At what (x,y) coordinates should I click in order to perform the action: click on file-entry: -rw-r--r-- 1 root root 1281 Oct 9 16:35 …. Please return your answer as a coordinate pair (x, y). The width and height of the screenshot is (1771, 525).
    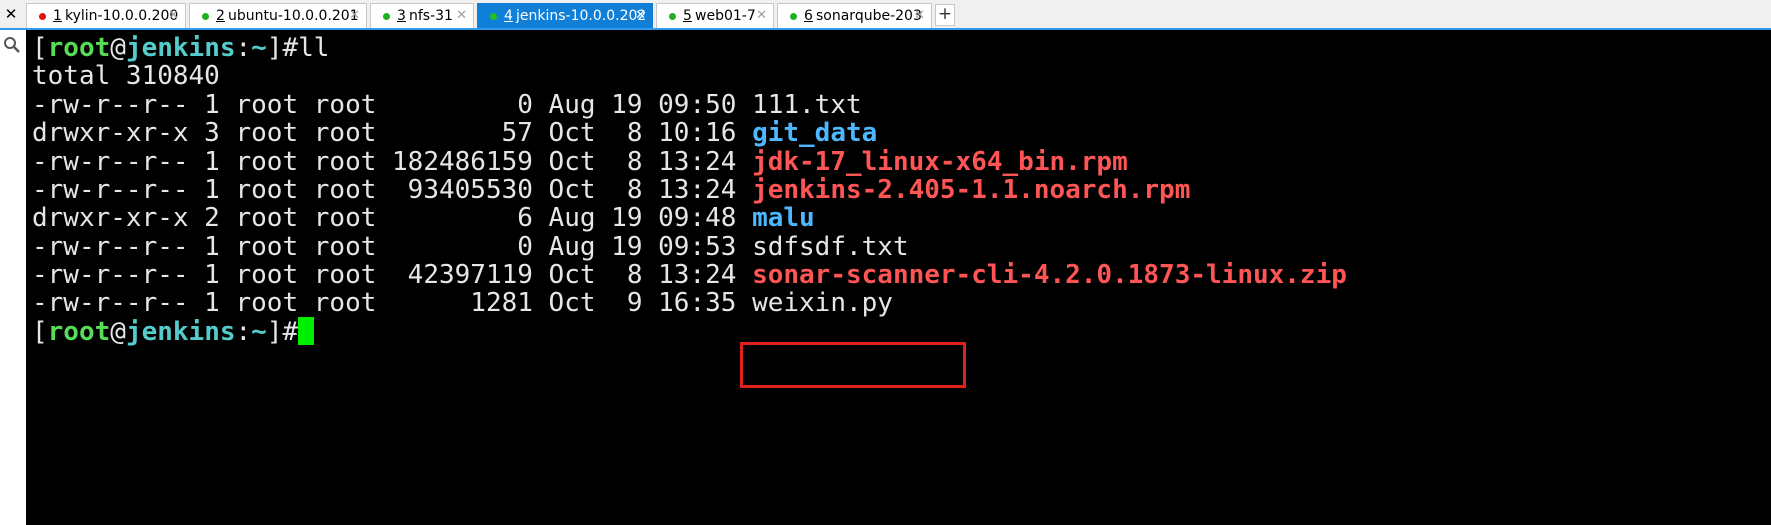
    Looking at the image, I should click on (462, 303).